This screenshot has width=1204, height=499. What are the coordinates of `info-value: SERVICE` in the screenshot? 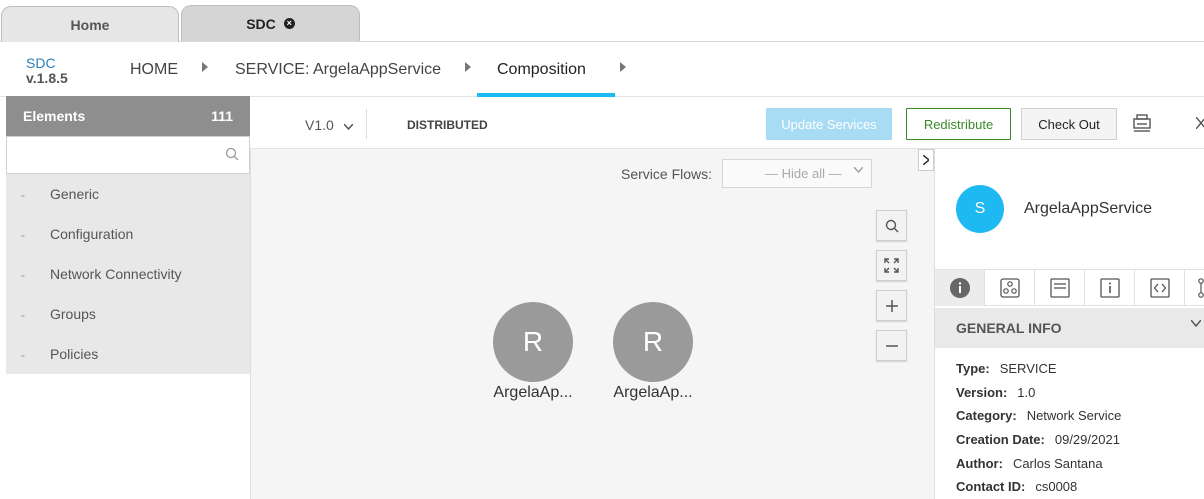 It's located at (1028, 368).